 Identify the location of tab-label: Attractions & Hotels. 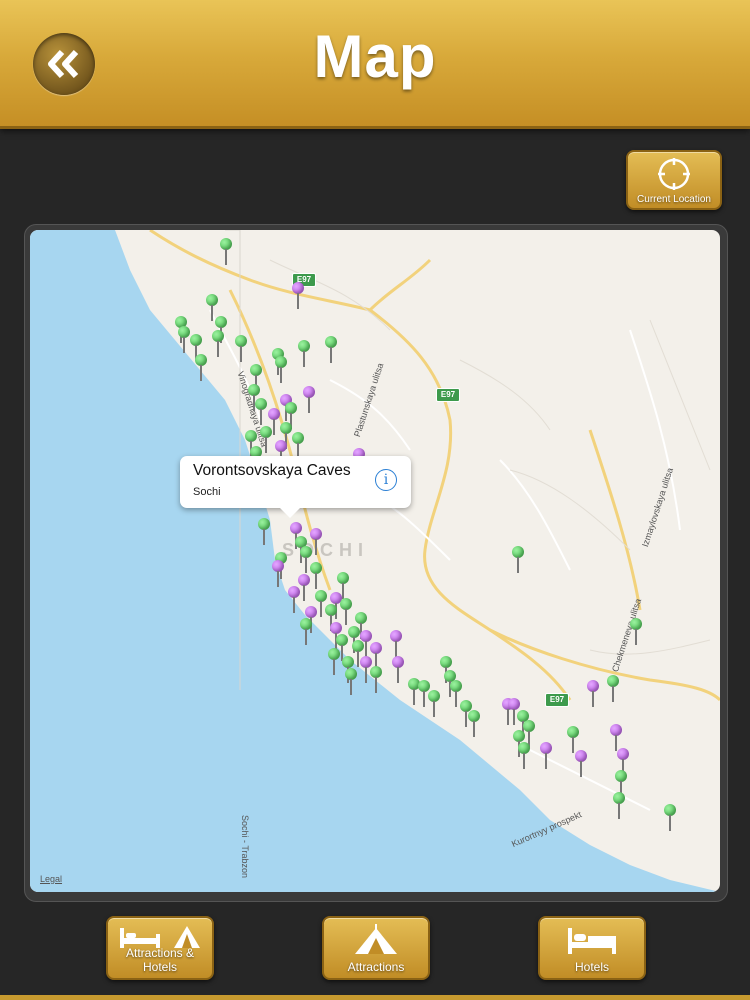
(160, 960).